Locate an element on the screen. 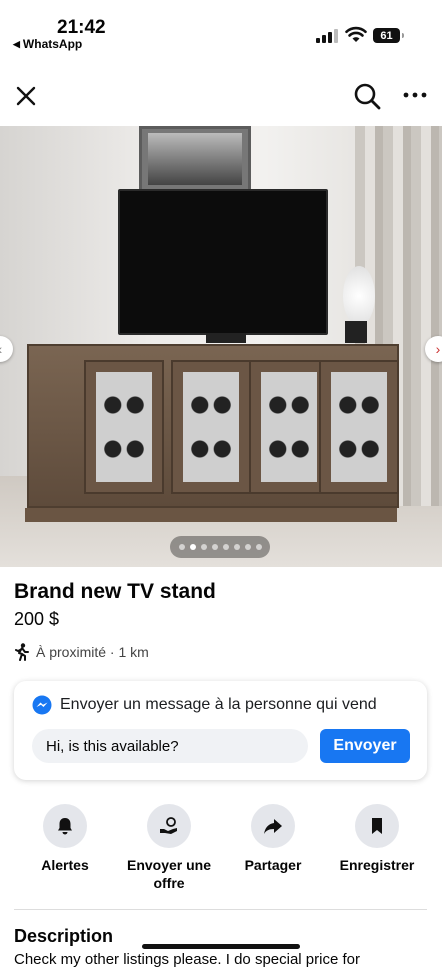  offer-icon is located at coordinates (168, 825).